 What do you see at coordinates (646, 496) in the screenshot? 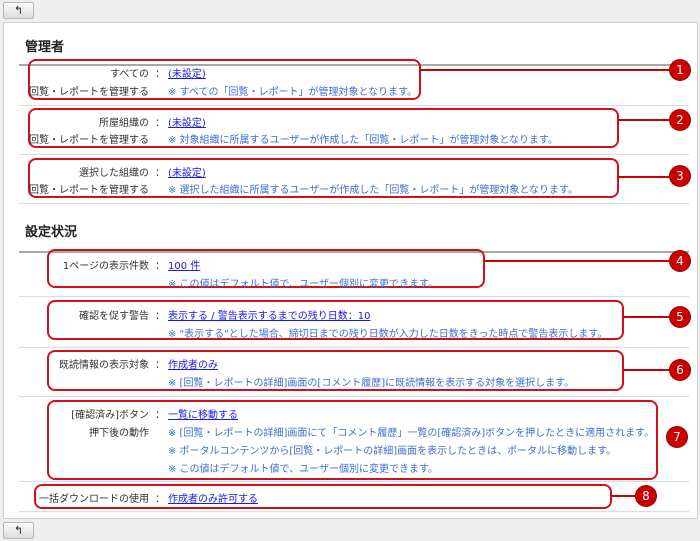
I see `annotation-badge-8: 8` at bounding box center [646, 496].